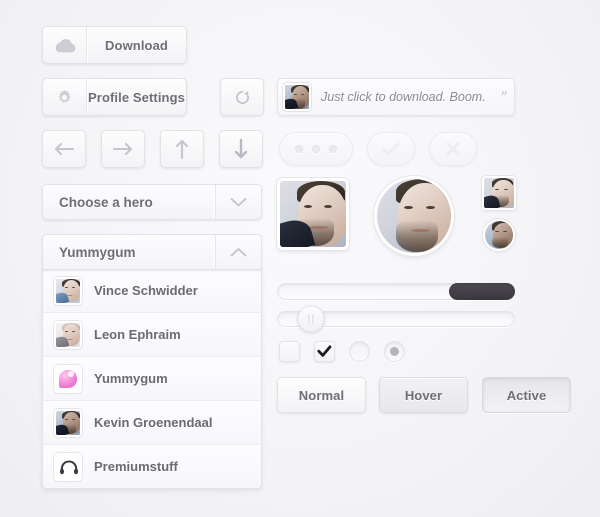 The image size is (600, 517). What do you see at coordinates (499, 193) in the screenshot?
I see `photo-square-small` at bounding box center [499, 193].